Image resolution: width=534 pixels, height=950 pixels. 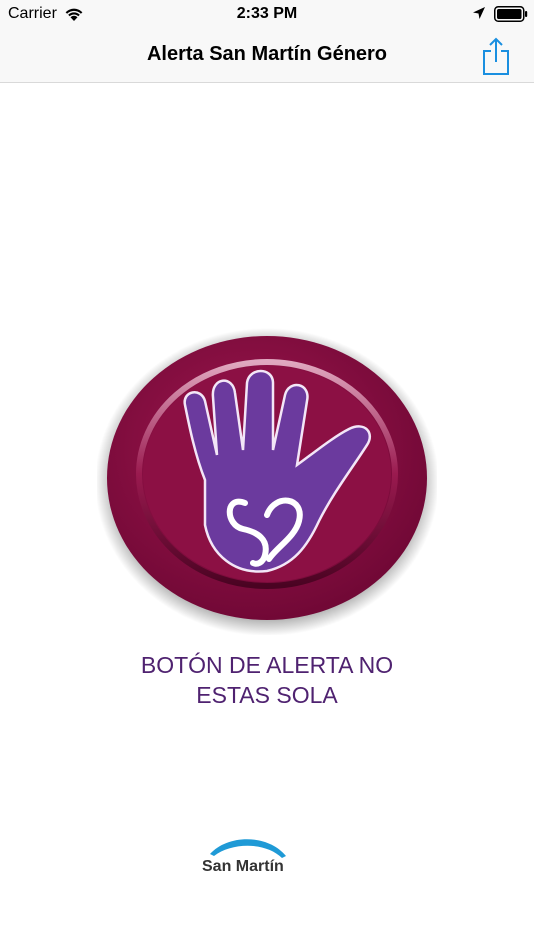 I want to click on share-icon, so click(x=496, y=56).